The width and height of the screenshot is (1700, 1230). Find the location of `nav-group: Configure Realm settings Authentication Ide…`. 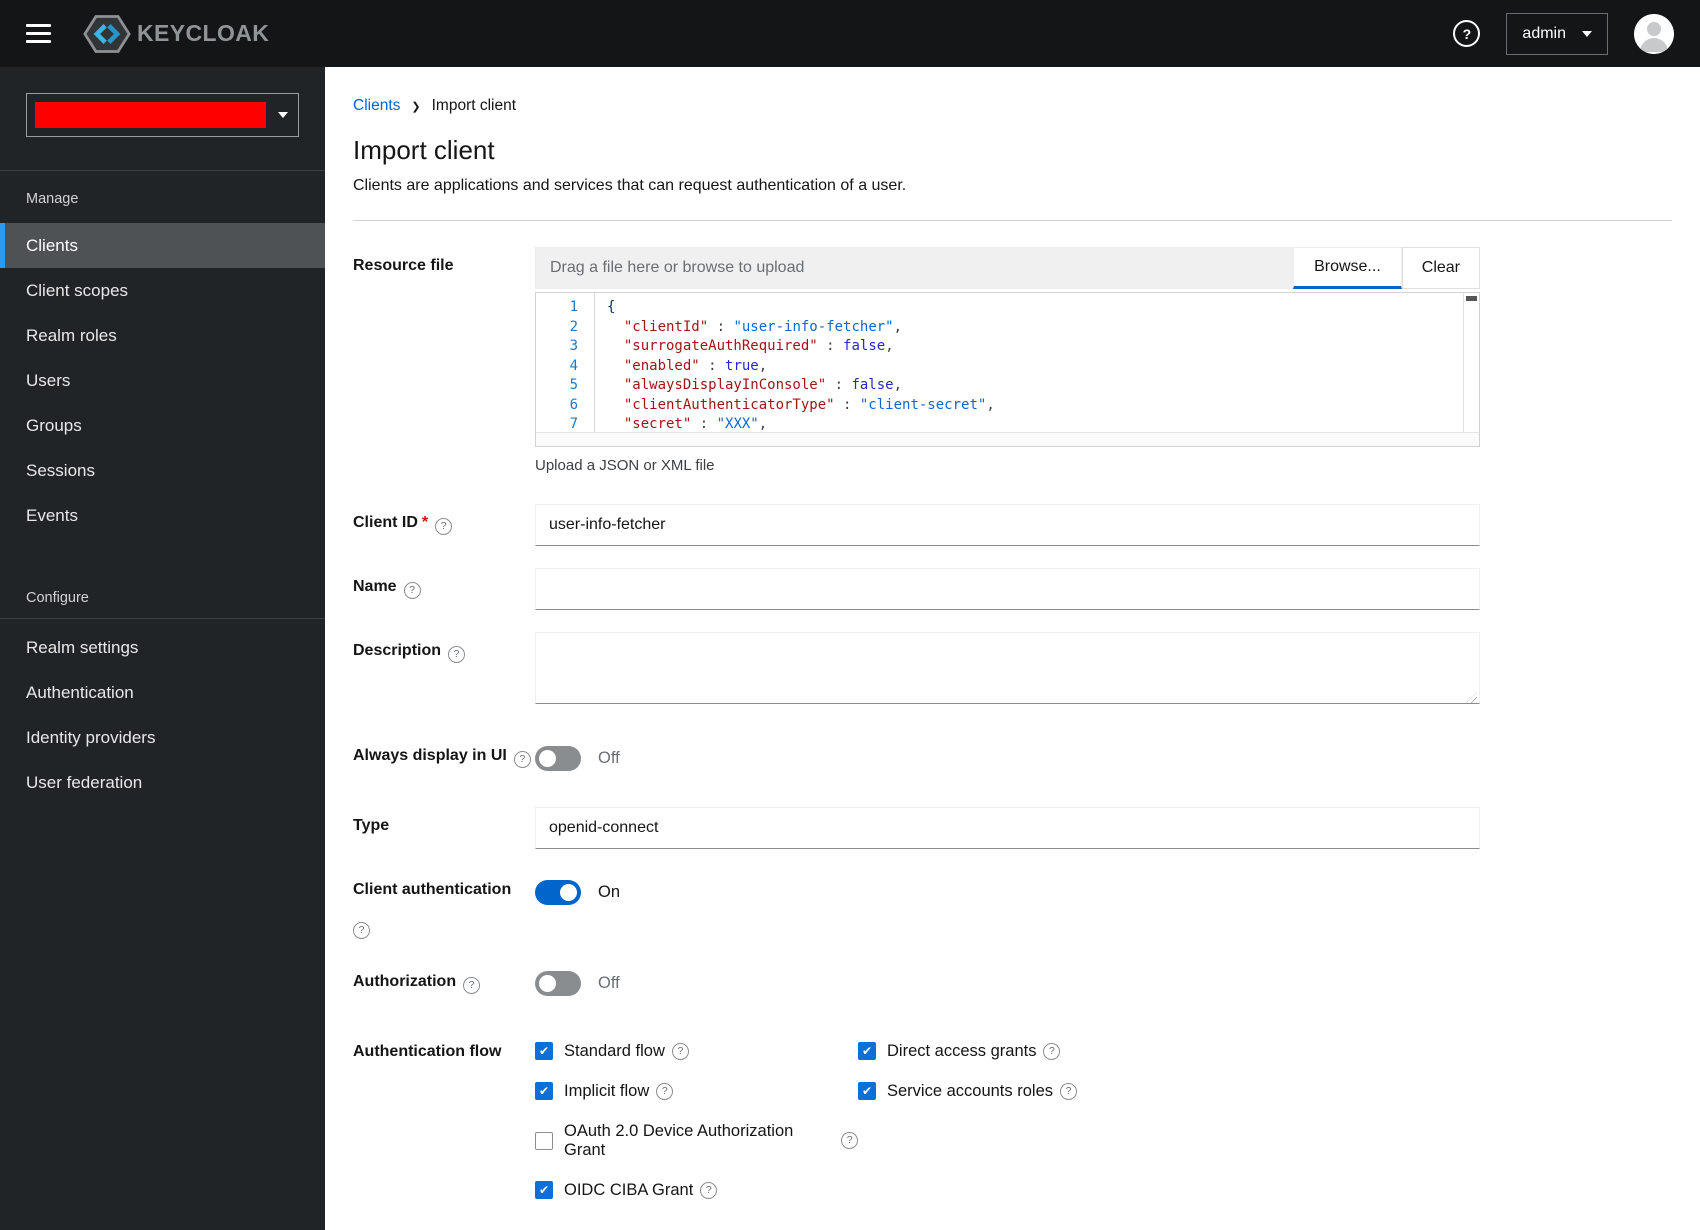

nav-group: Configure Realm settings Authentication Ide… is located at coordinates (162, 691).